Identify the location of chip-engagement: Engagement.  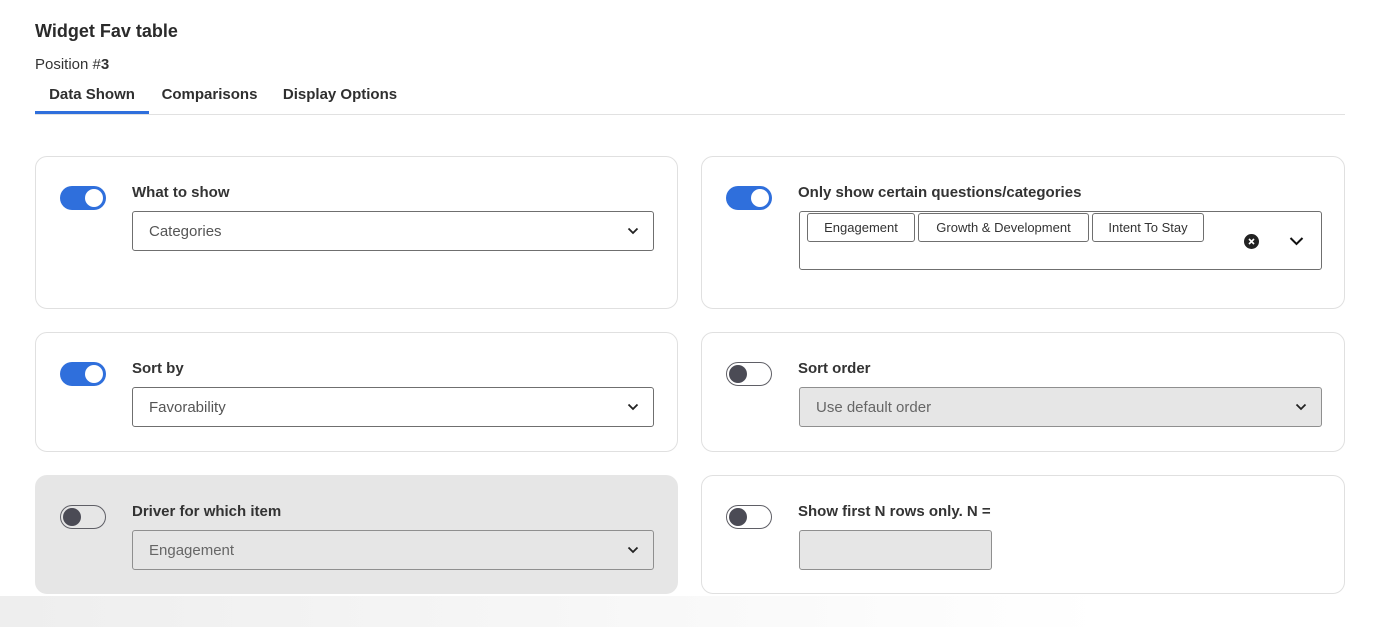
(861, 227).